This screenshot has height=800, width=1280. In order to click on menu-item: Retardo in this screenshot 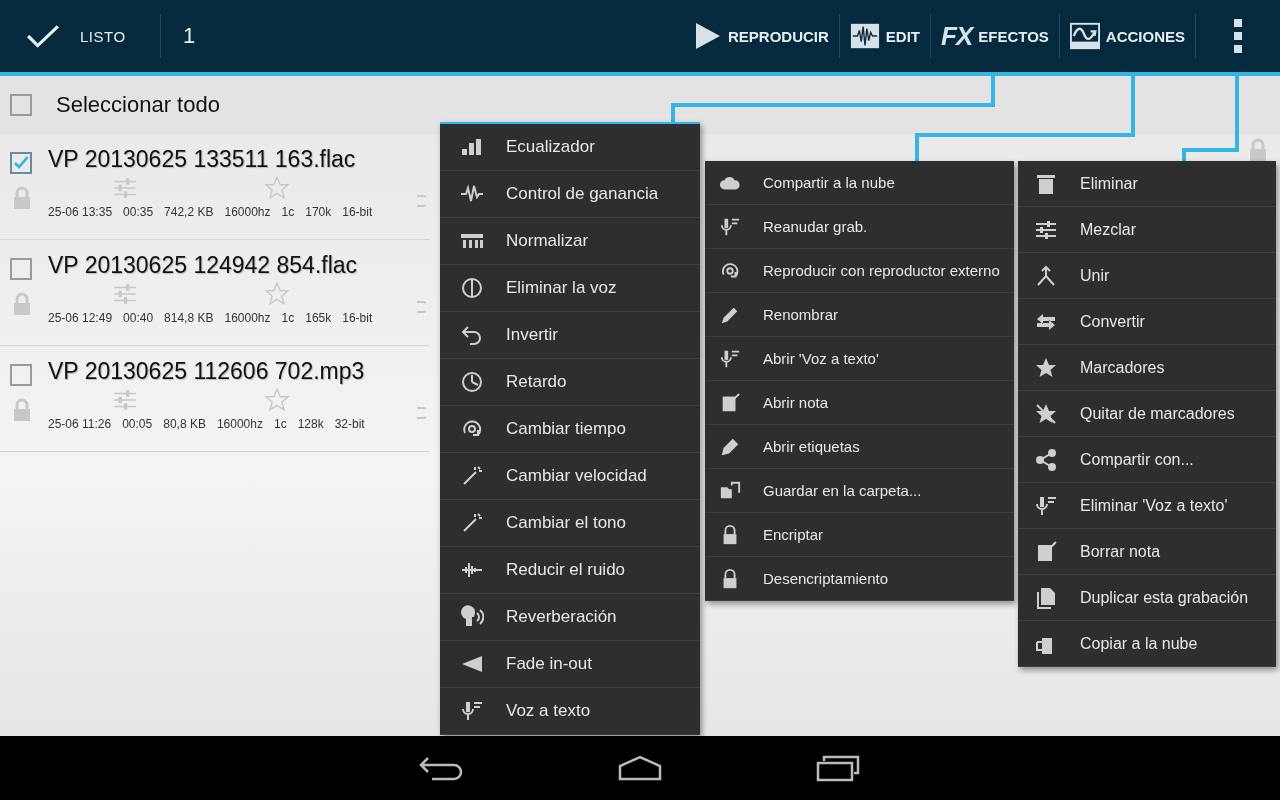, I will do `click(570, 382)`.